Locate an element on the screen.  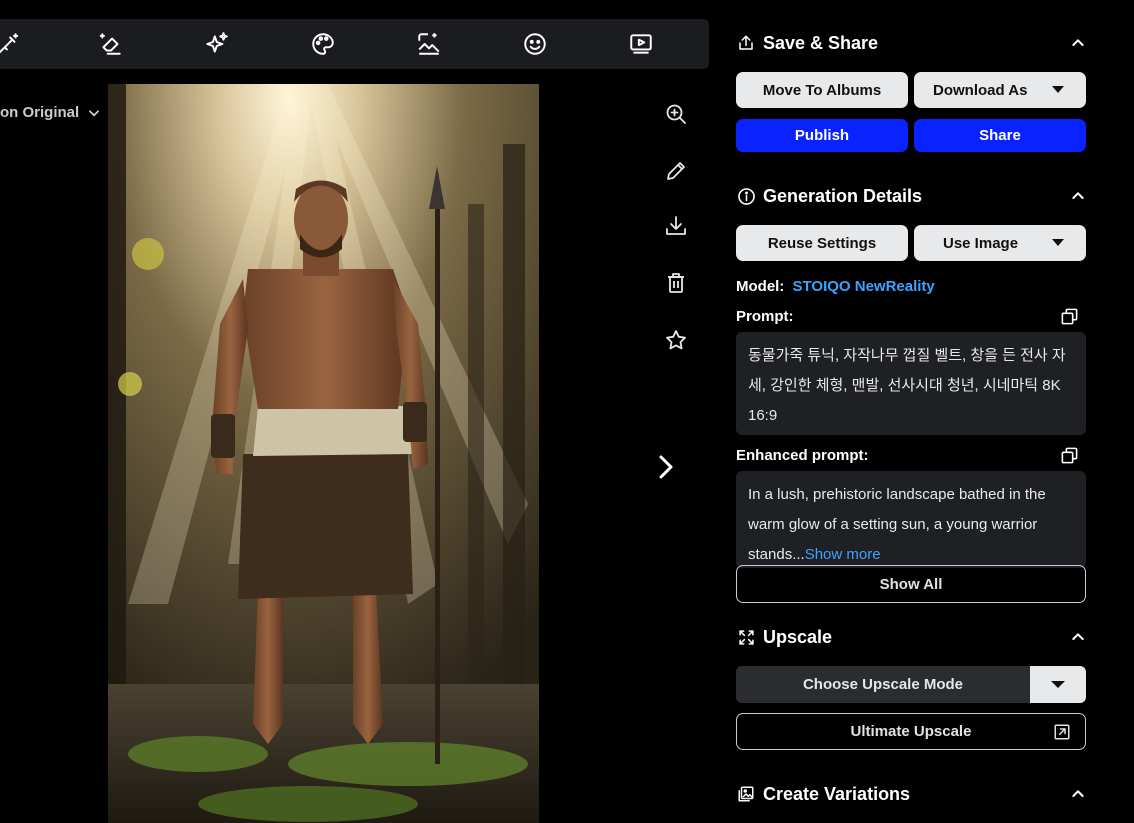
sparkles-icon is located at coordinates (217, 44).